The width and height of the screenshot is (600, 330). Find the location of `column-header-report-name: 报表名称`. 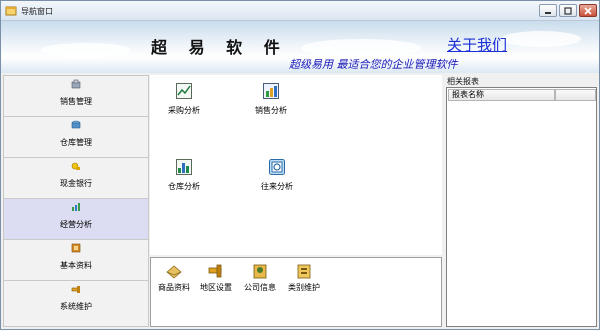

column-header-report-name: 报表名称 is located at coordinates (501, 95).